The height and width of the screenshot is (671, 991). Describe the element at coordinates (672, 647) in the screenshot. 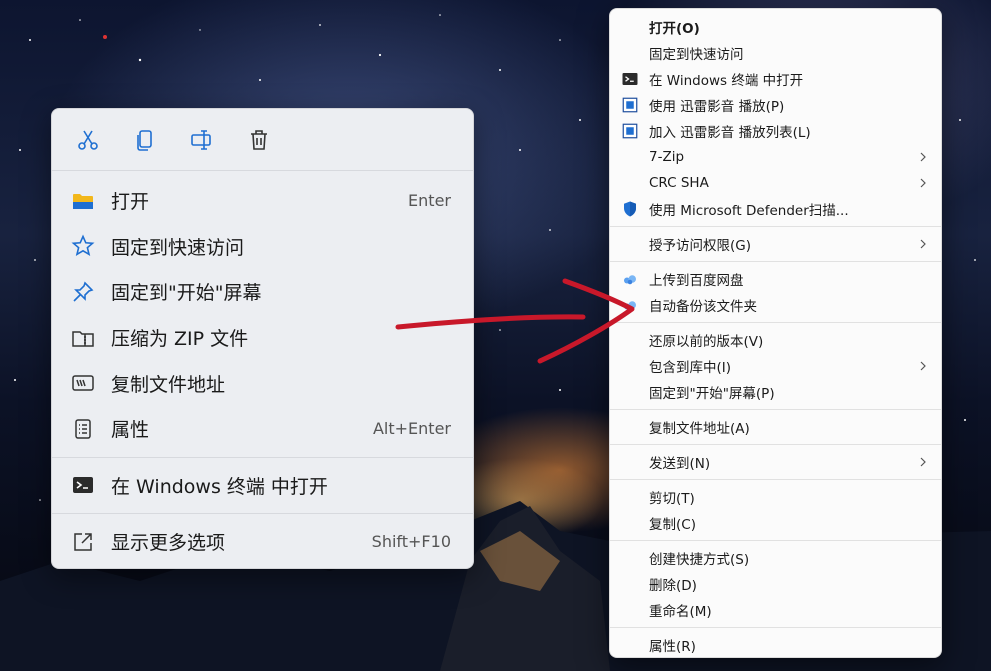

I see `classic-item-label: 属性(R)` at that location.